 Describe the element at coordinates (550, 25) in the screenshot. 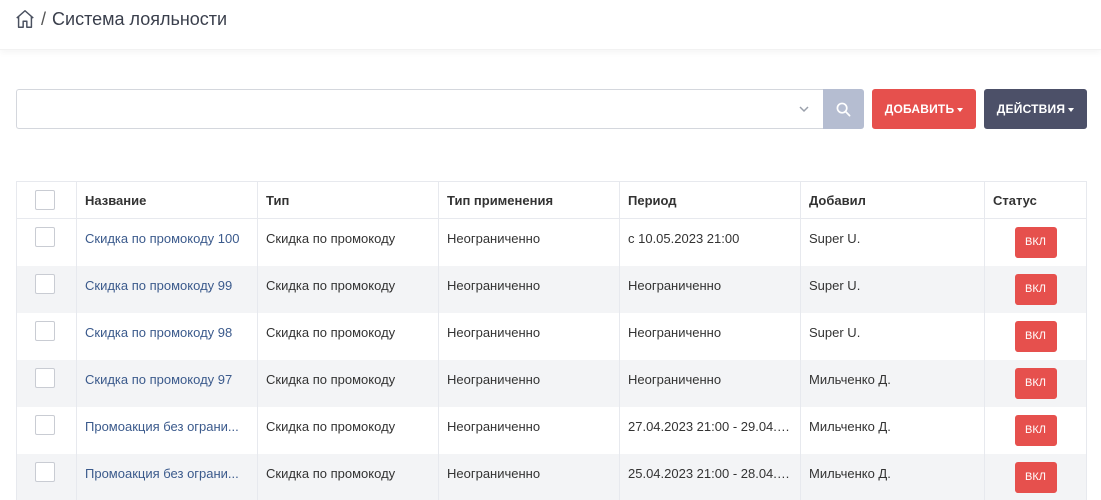

I see `top-bar: / Система лояльности` at that location.